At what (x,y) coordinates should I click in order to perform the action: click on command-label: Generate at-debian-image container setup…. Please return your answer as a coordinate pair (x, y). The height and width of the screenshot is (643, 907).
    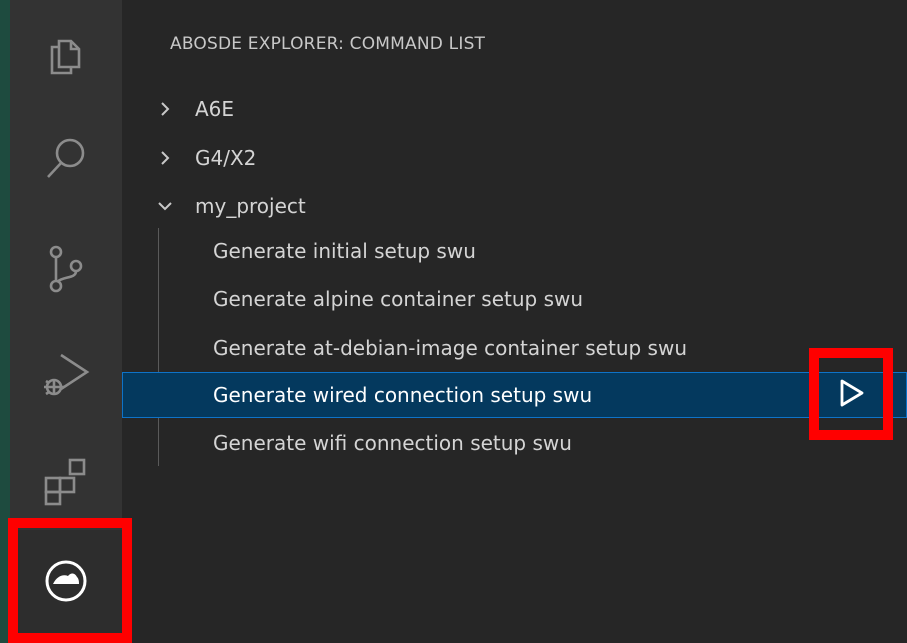
    Looking at the image, I should click on (450, 348).